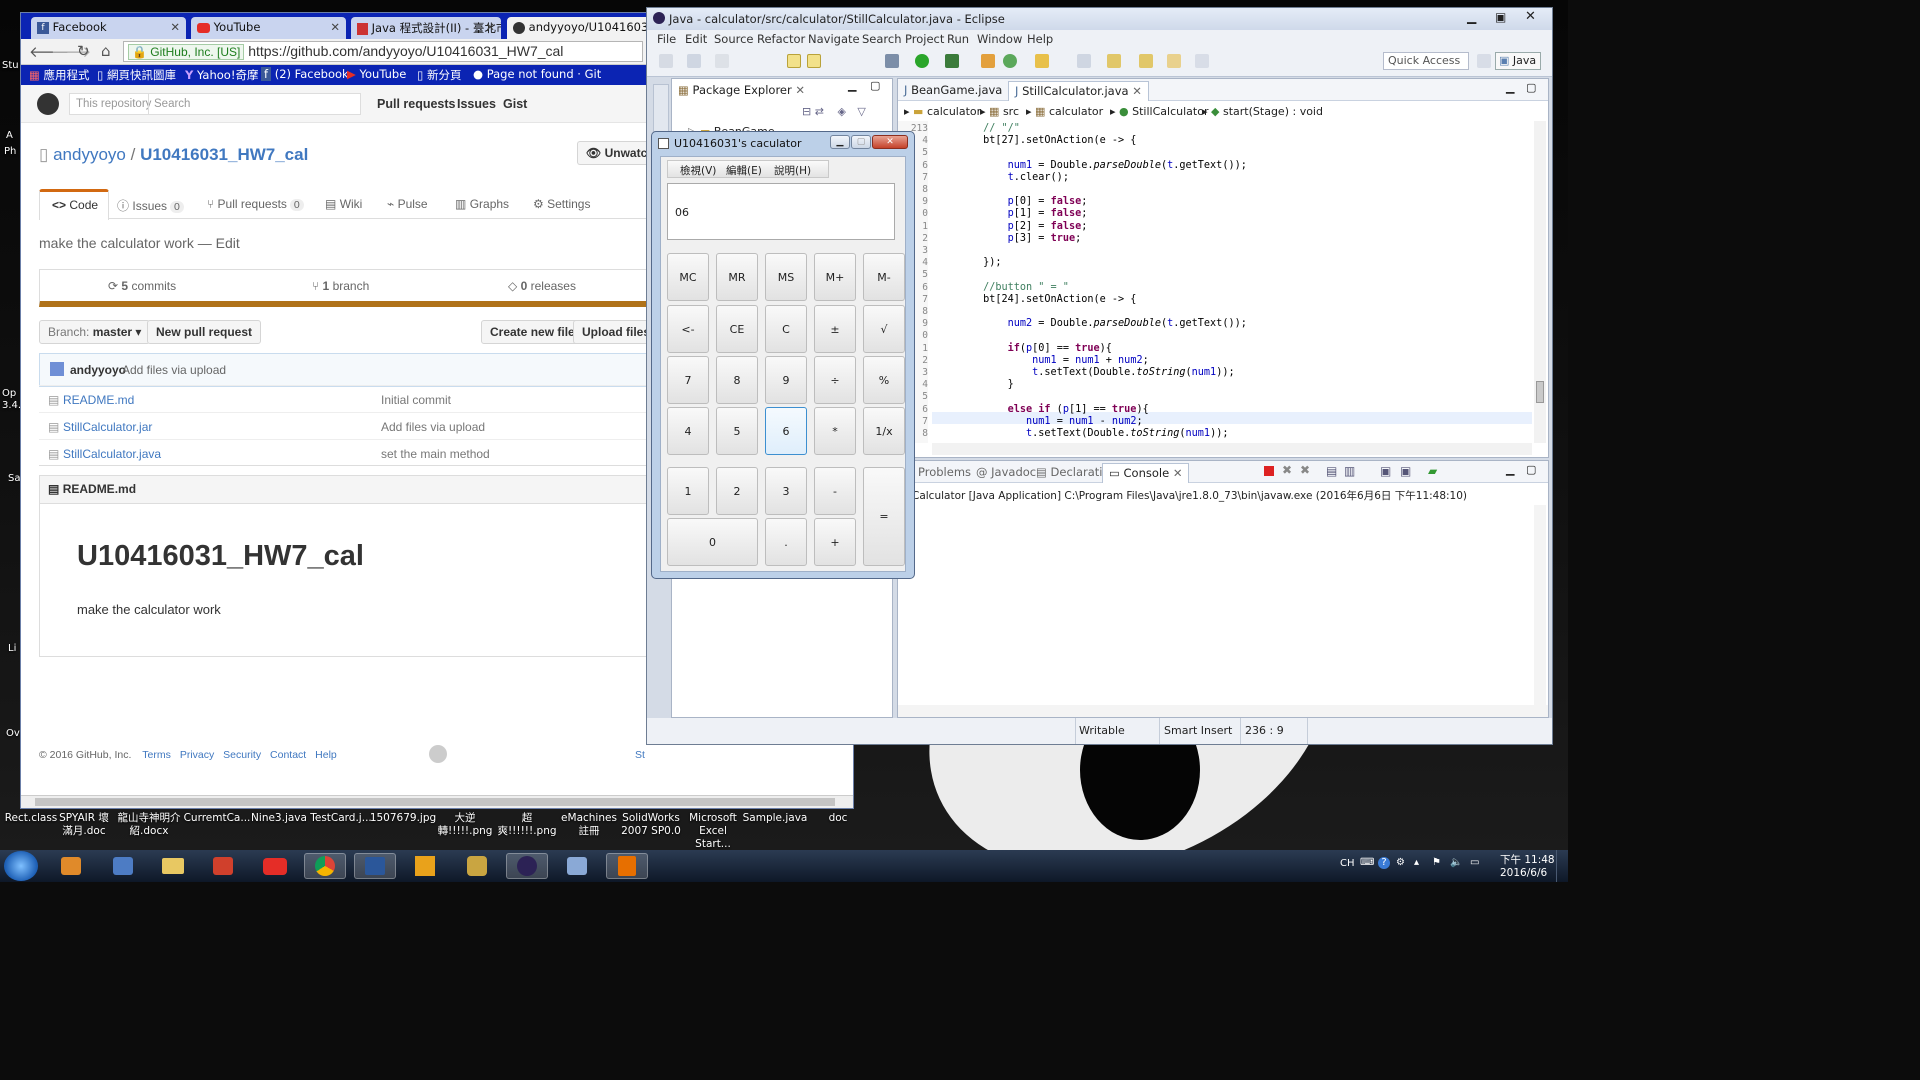 Image resolution: width=1920 pixels, height=1080 pixels. What do you see at coordinates (10, 151) in the screenshot?
I see `desktop-icon-label: Ph` at bounding box center [10, 151].